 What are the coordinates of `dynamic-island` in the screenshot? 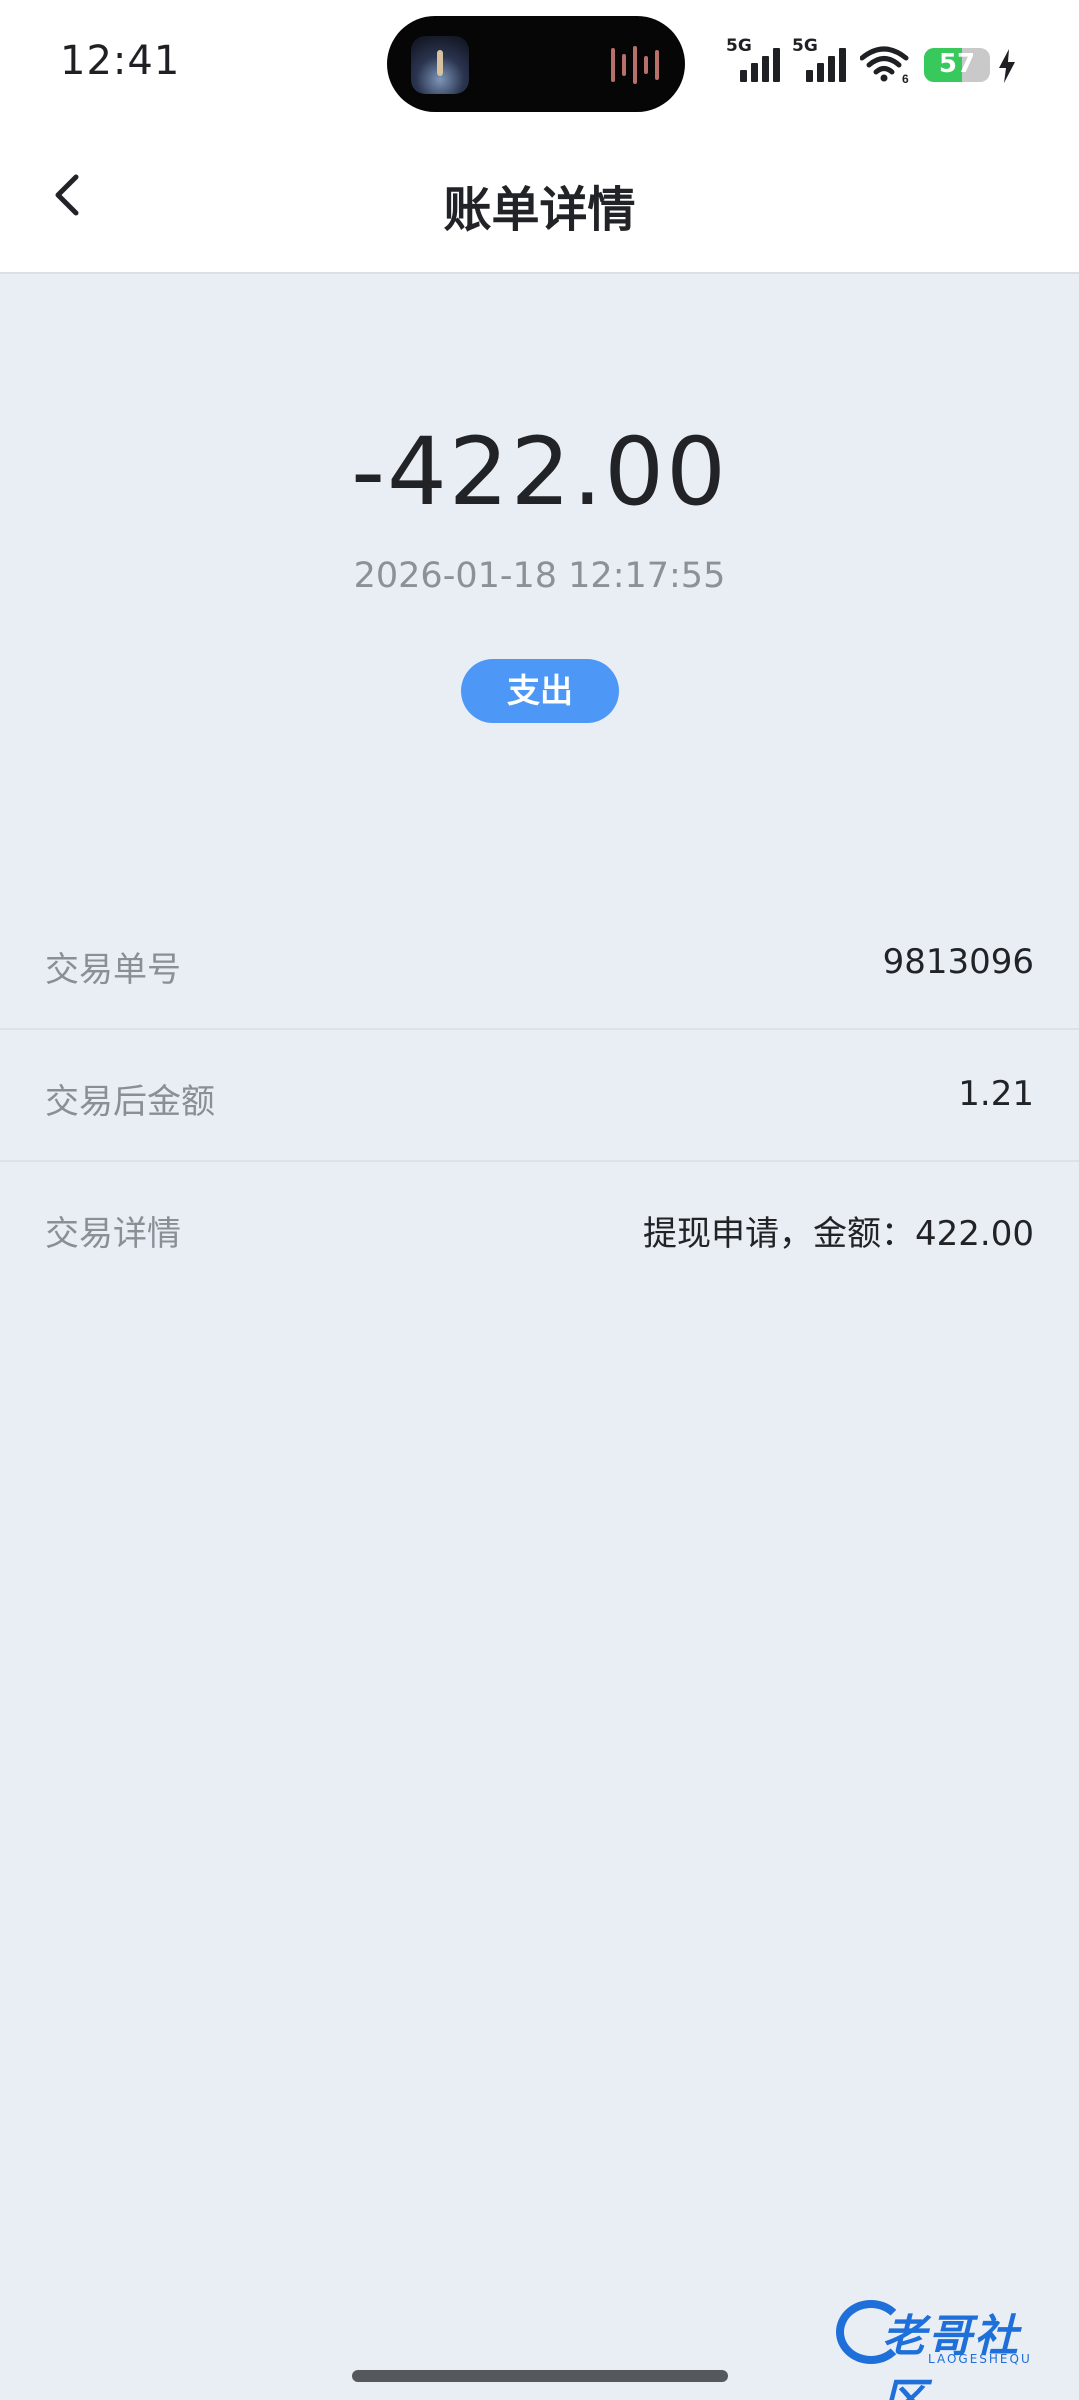 It's located at (536, 64).